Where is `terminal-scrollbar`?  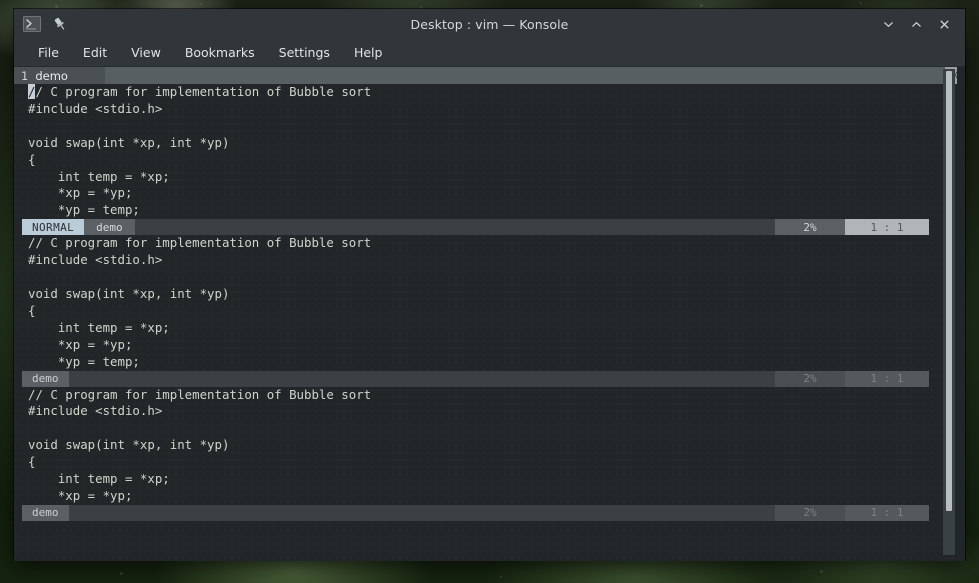
terminal-scrollbar is located at coordinates (949, 312).